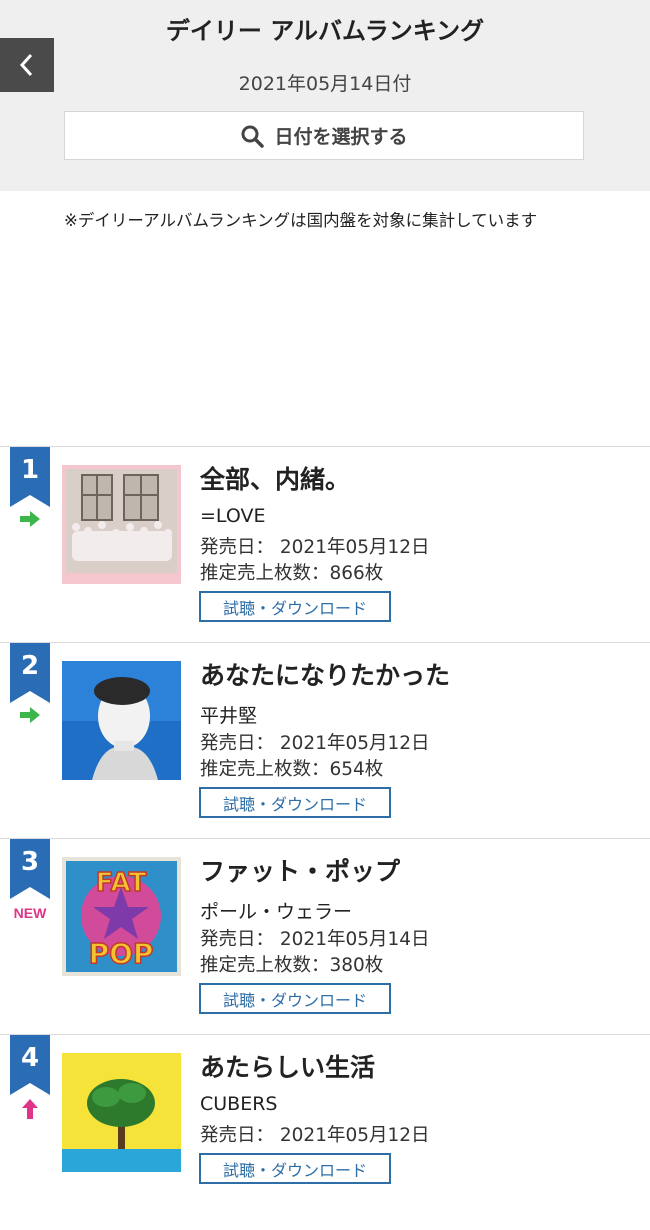 This screenshot has width=650, height=1230. Describe the element at coordinates (238, 1104) in the screenshot. I see `artist-name: CUBERS` at that location.